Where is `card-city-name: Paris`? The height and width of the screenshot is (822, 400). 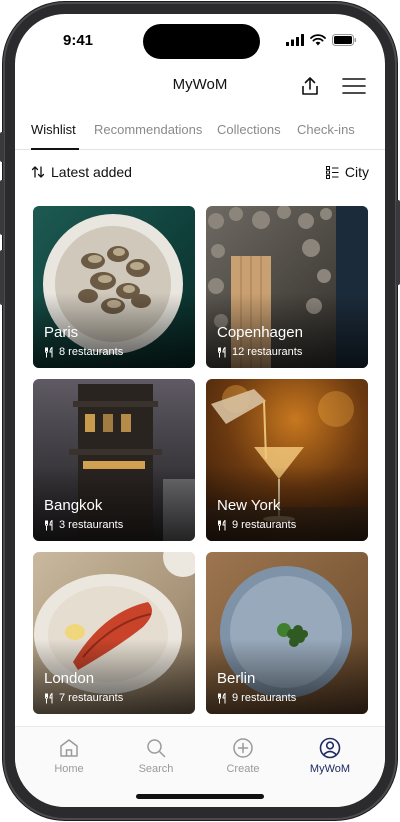 card-city-name: Paris is located at coordinates (61, 332).